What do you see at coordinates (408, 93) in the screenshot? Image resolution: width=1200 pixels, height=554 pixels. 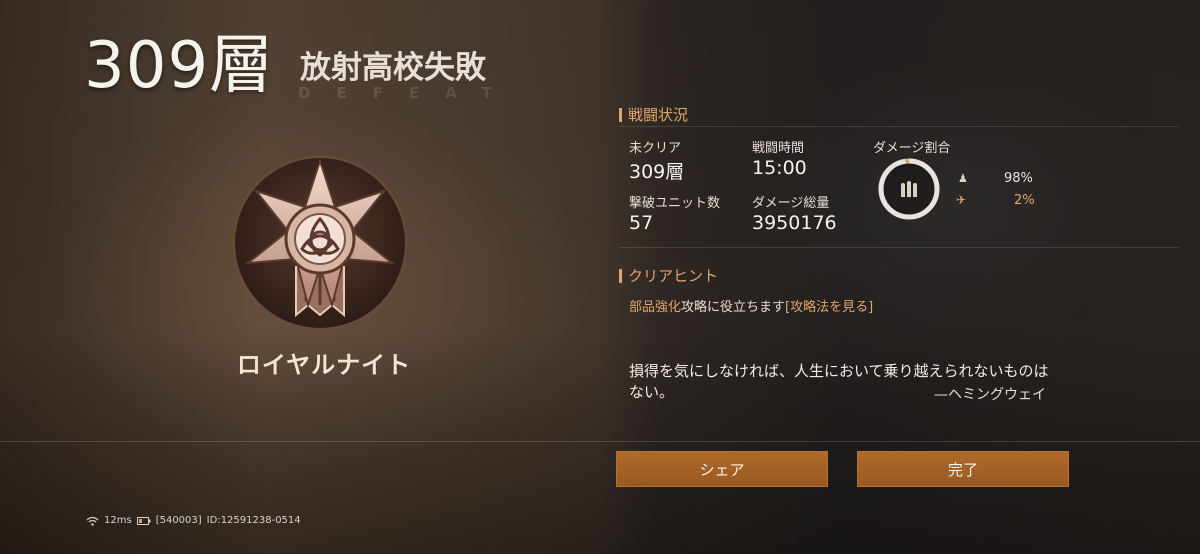 I see `defeat-watermark: DEFEAT` at bounding box center [408, 93].